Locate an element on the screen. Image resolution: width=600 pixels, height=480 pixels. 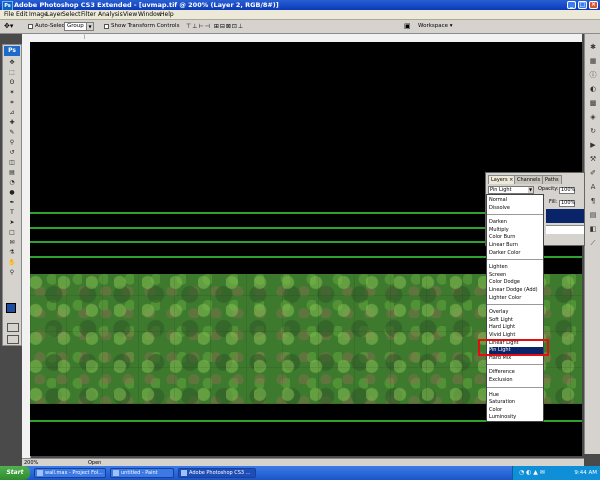
minimize-button: _ is located at coordinates (571, 5).